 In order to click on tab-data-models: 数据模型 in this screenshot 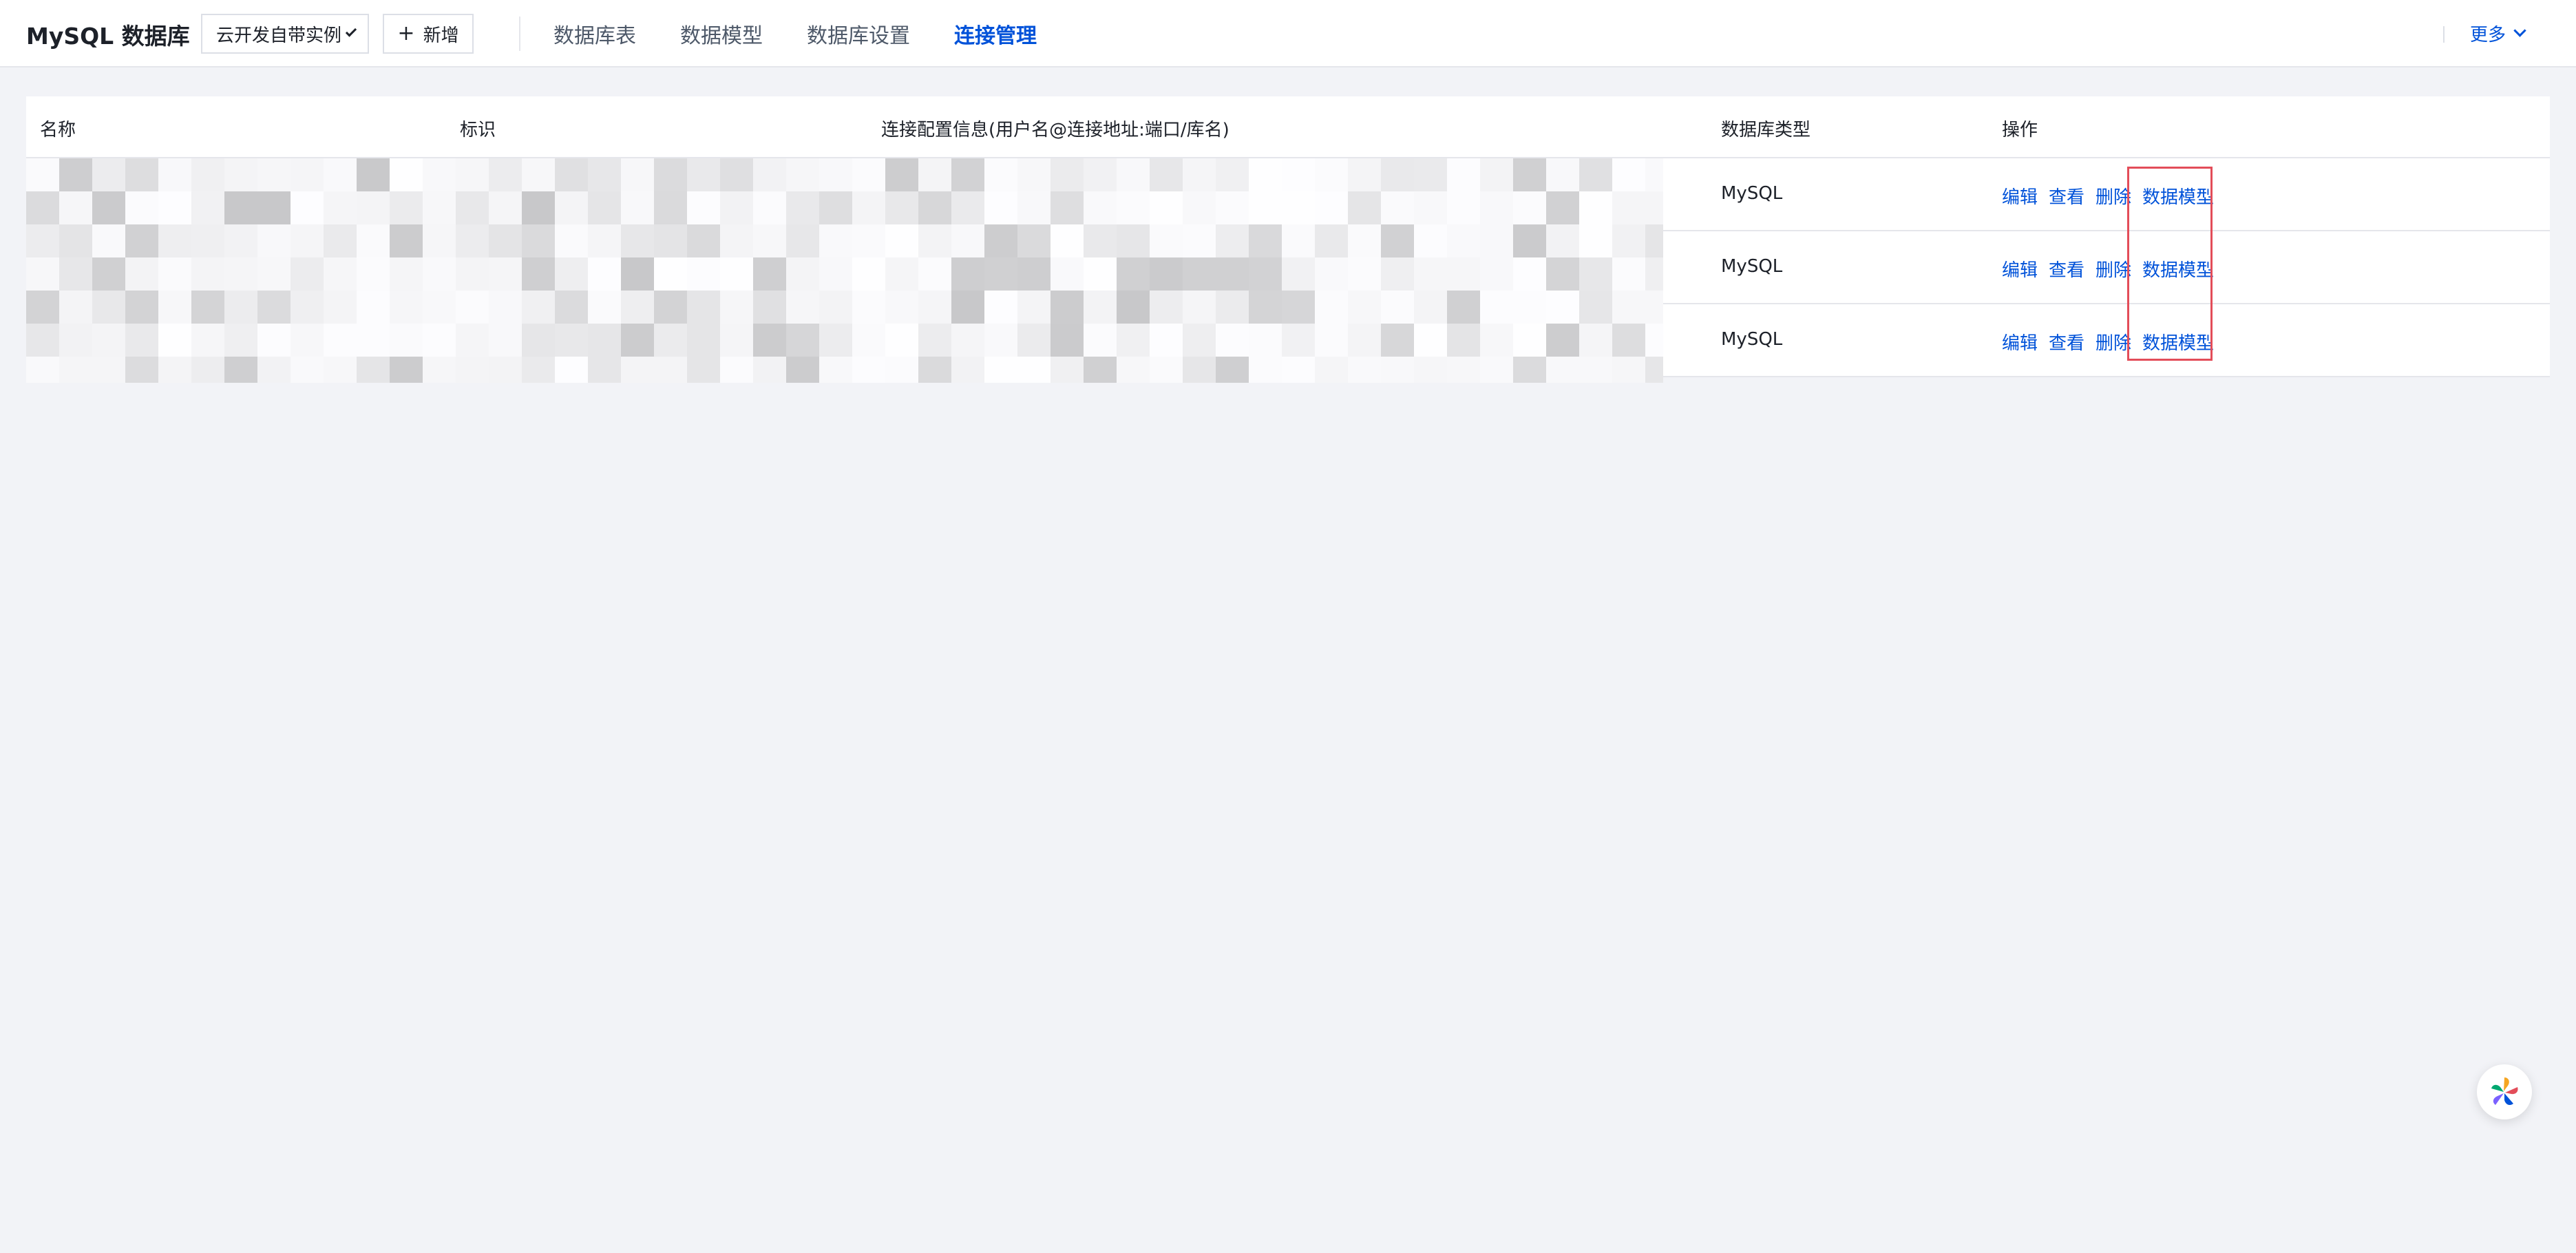, I will do `click(722, 34)`.